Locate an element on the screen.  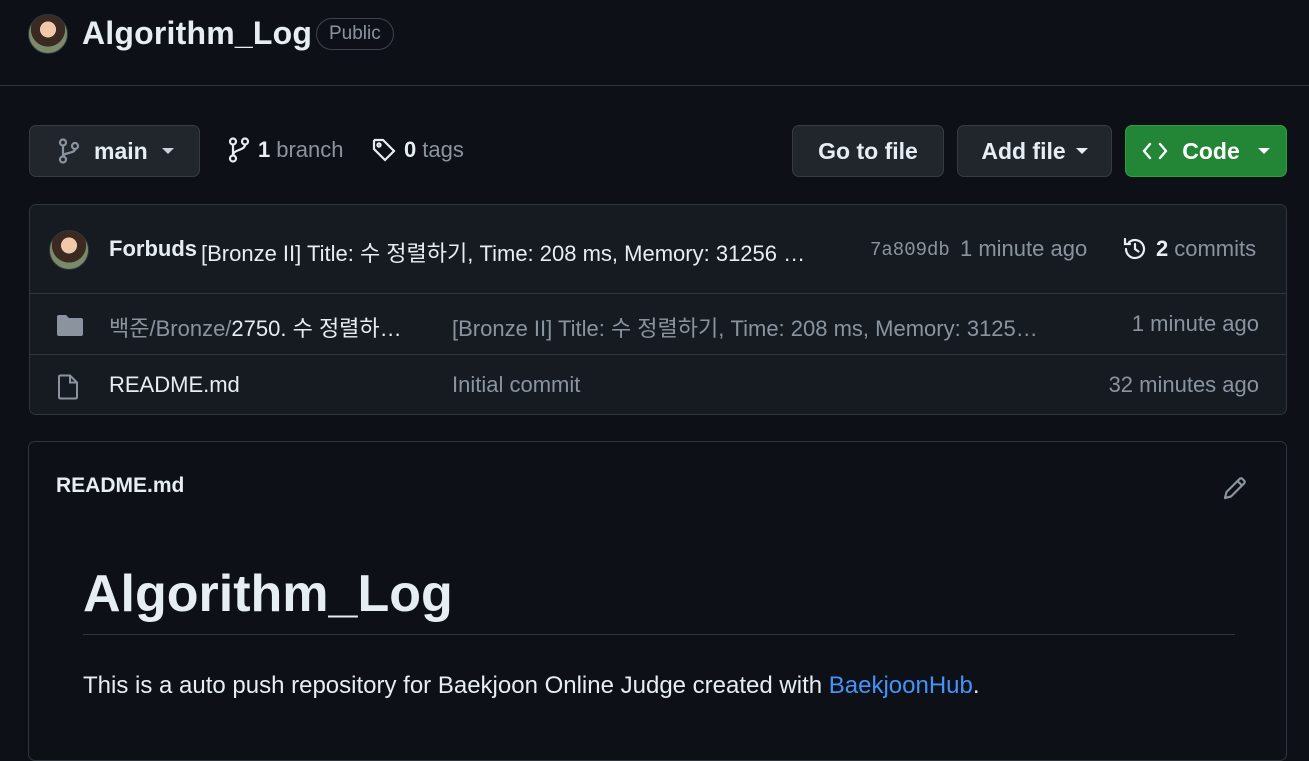
tag-icon is located at coordinates (384, 150).